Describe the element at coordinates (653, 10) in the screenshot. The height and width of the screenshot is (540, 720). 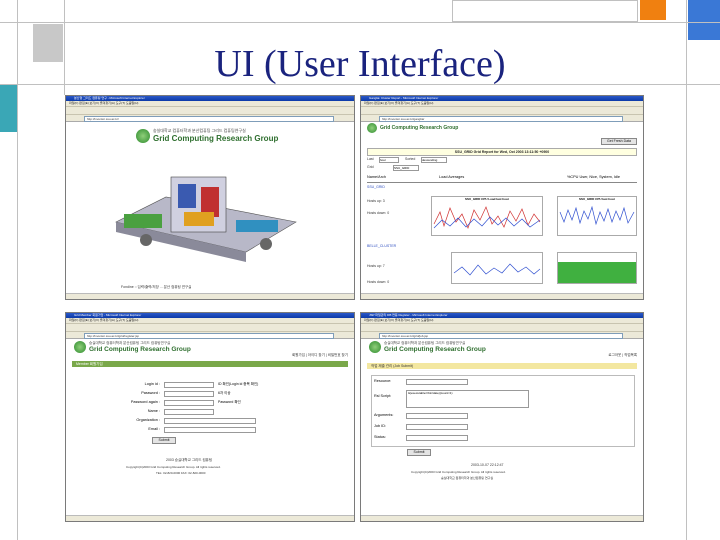
I see `deco-orange-block` at that location.